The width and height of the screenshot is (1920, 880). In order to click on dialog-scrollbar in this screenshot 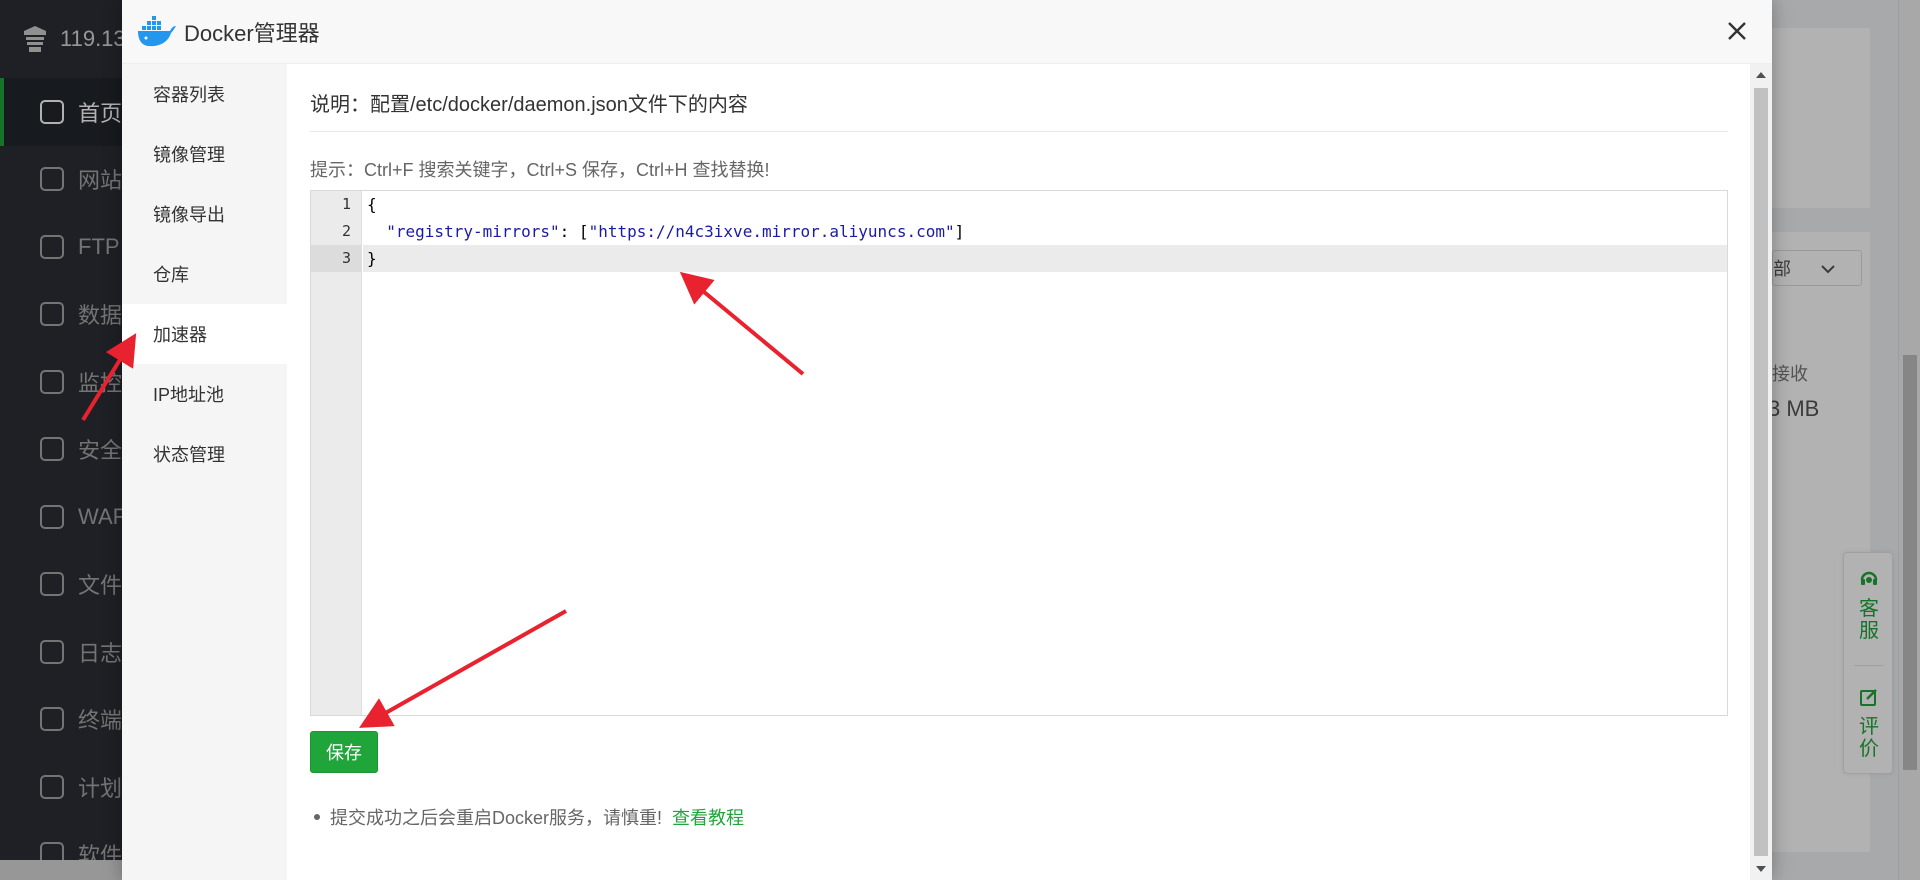, I will do `click(1761, 472)`.